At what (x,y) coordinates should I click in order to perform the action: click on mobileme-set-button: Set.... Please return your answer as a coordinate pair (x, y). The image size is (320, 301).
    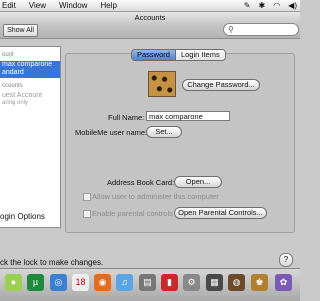
    Looking at the image, I should click on (164, 132).